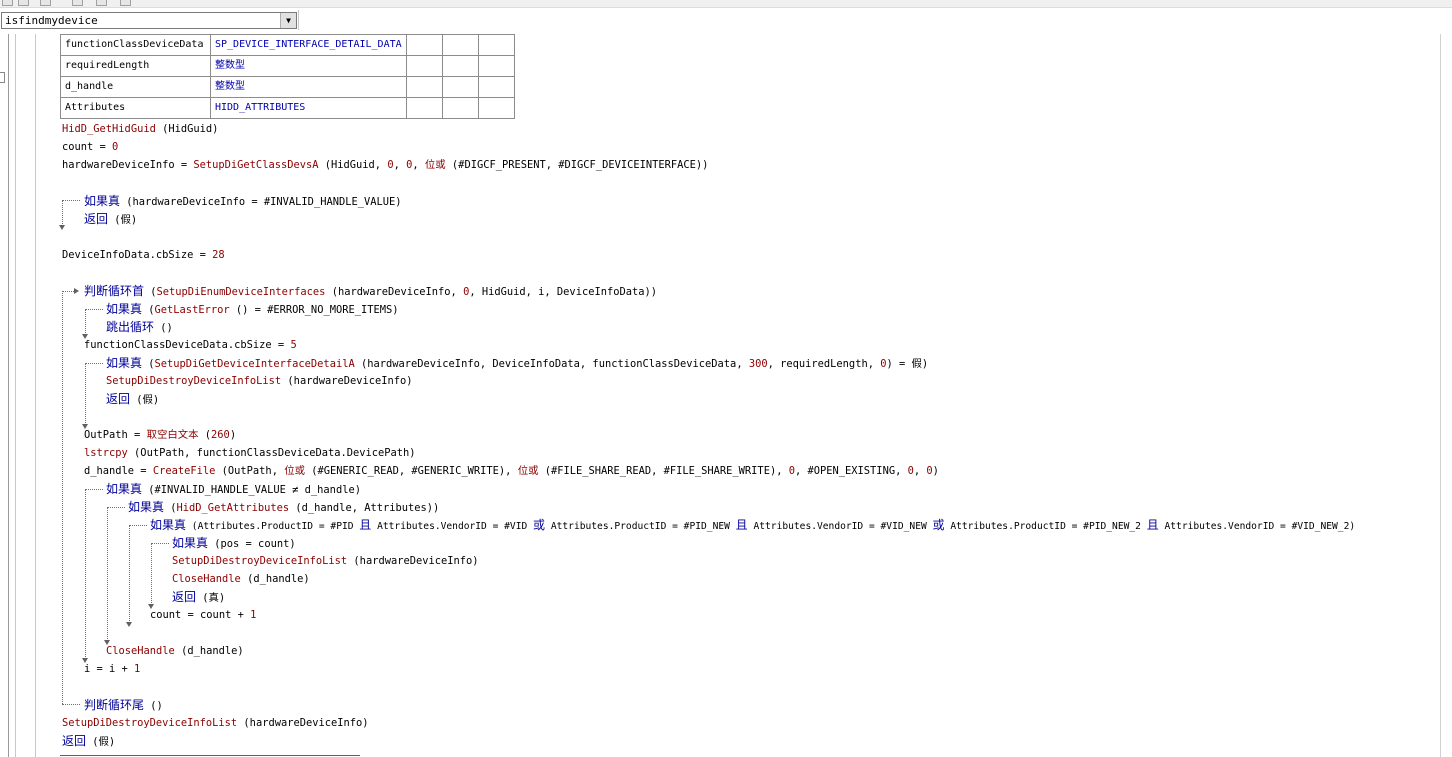  I want to click on code-text: count =, so click(87, 147).